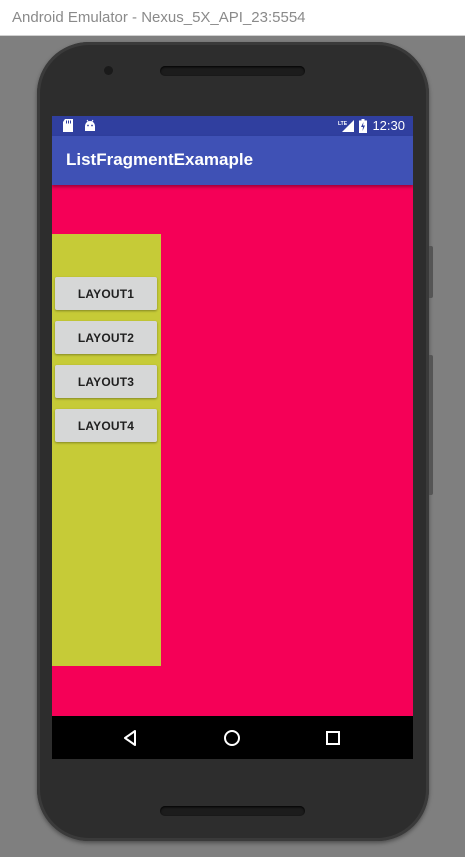 Image resolution: width=465 pixels, height=857 pixels. Describe the element at coordinates (160, 159) in the screenshot. I see `app-title: ListFragmentExamaple` at that location.